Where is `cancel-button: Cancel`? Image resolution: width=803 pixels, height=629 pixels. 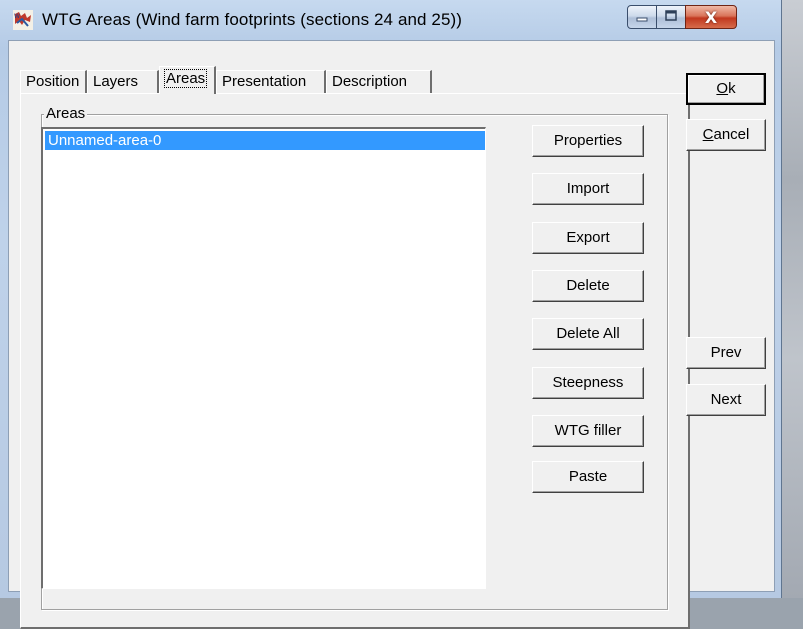
cancel-button: Cancel is located at coordinates (726, 135).